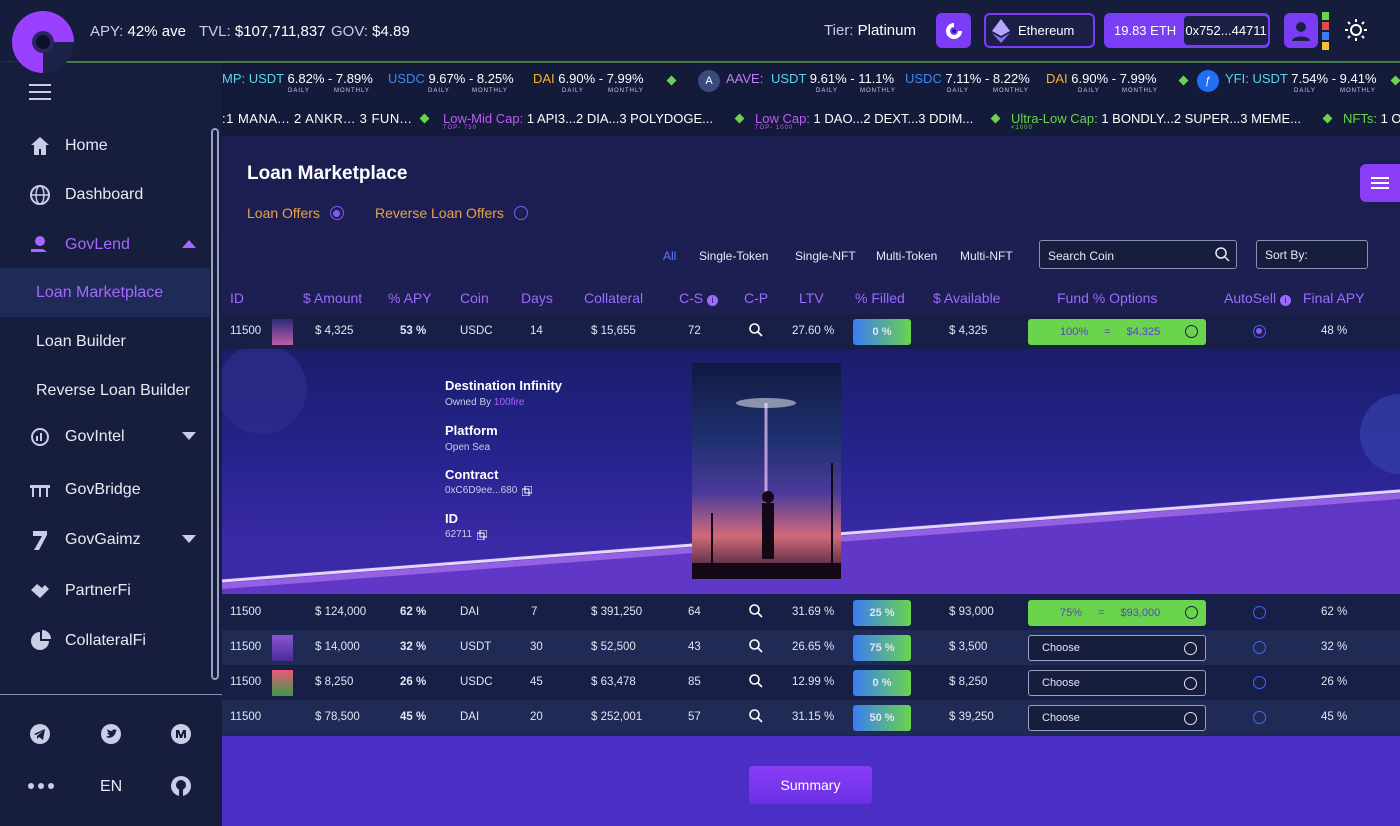 The height and width of the screenshot is (826, 1400). What do you see at coordinates (966, 298) in the screenshot?
I see `col-available: $ Available` at bounding box center [966, 298].